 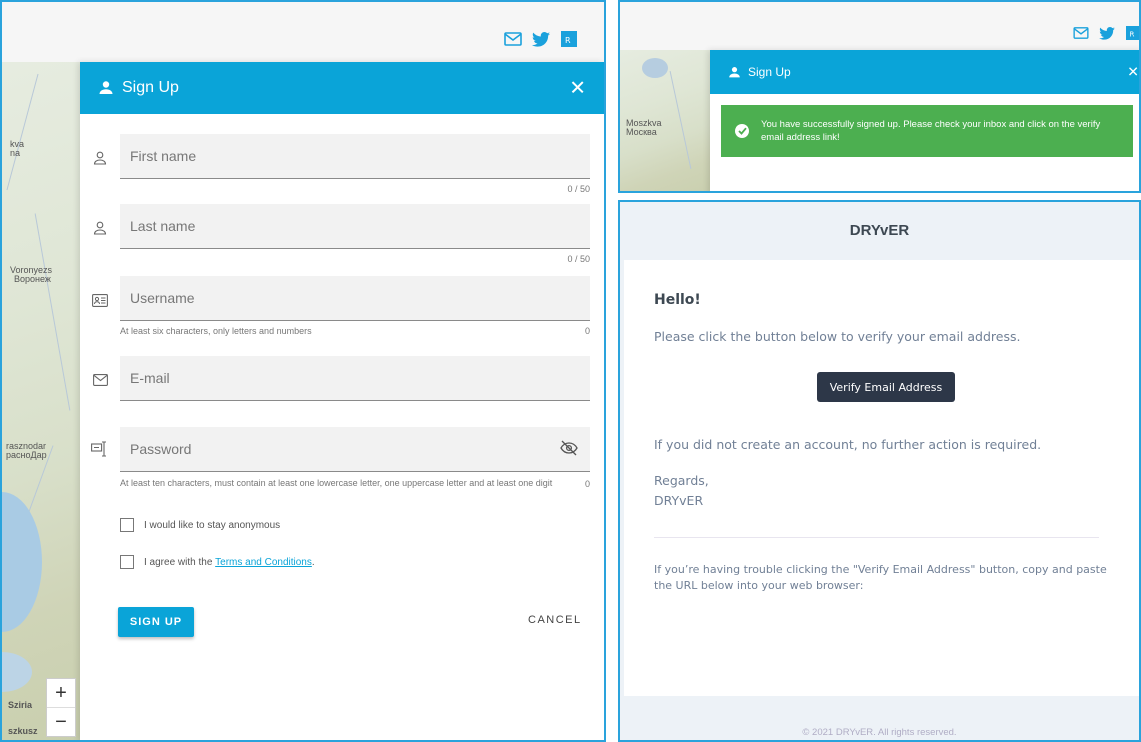 I want to click on map-label-sziria: Sziria, so click(x=20, y=705).